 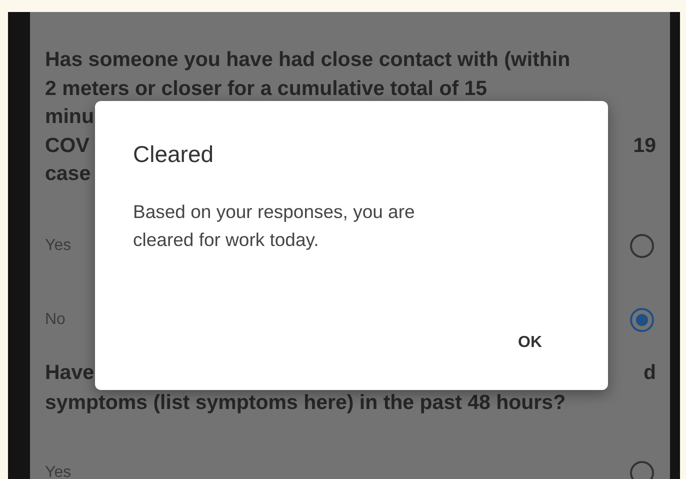 What do you see at coordinates (644, 145) in the screenshot?
I see `question-text: 19` at bounding box center [644, 145].